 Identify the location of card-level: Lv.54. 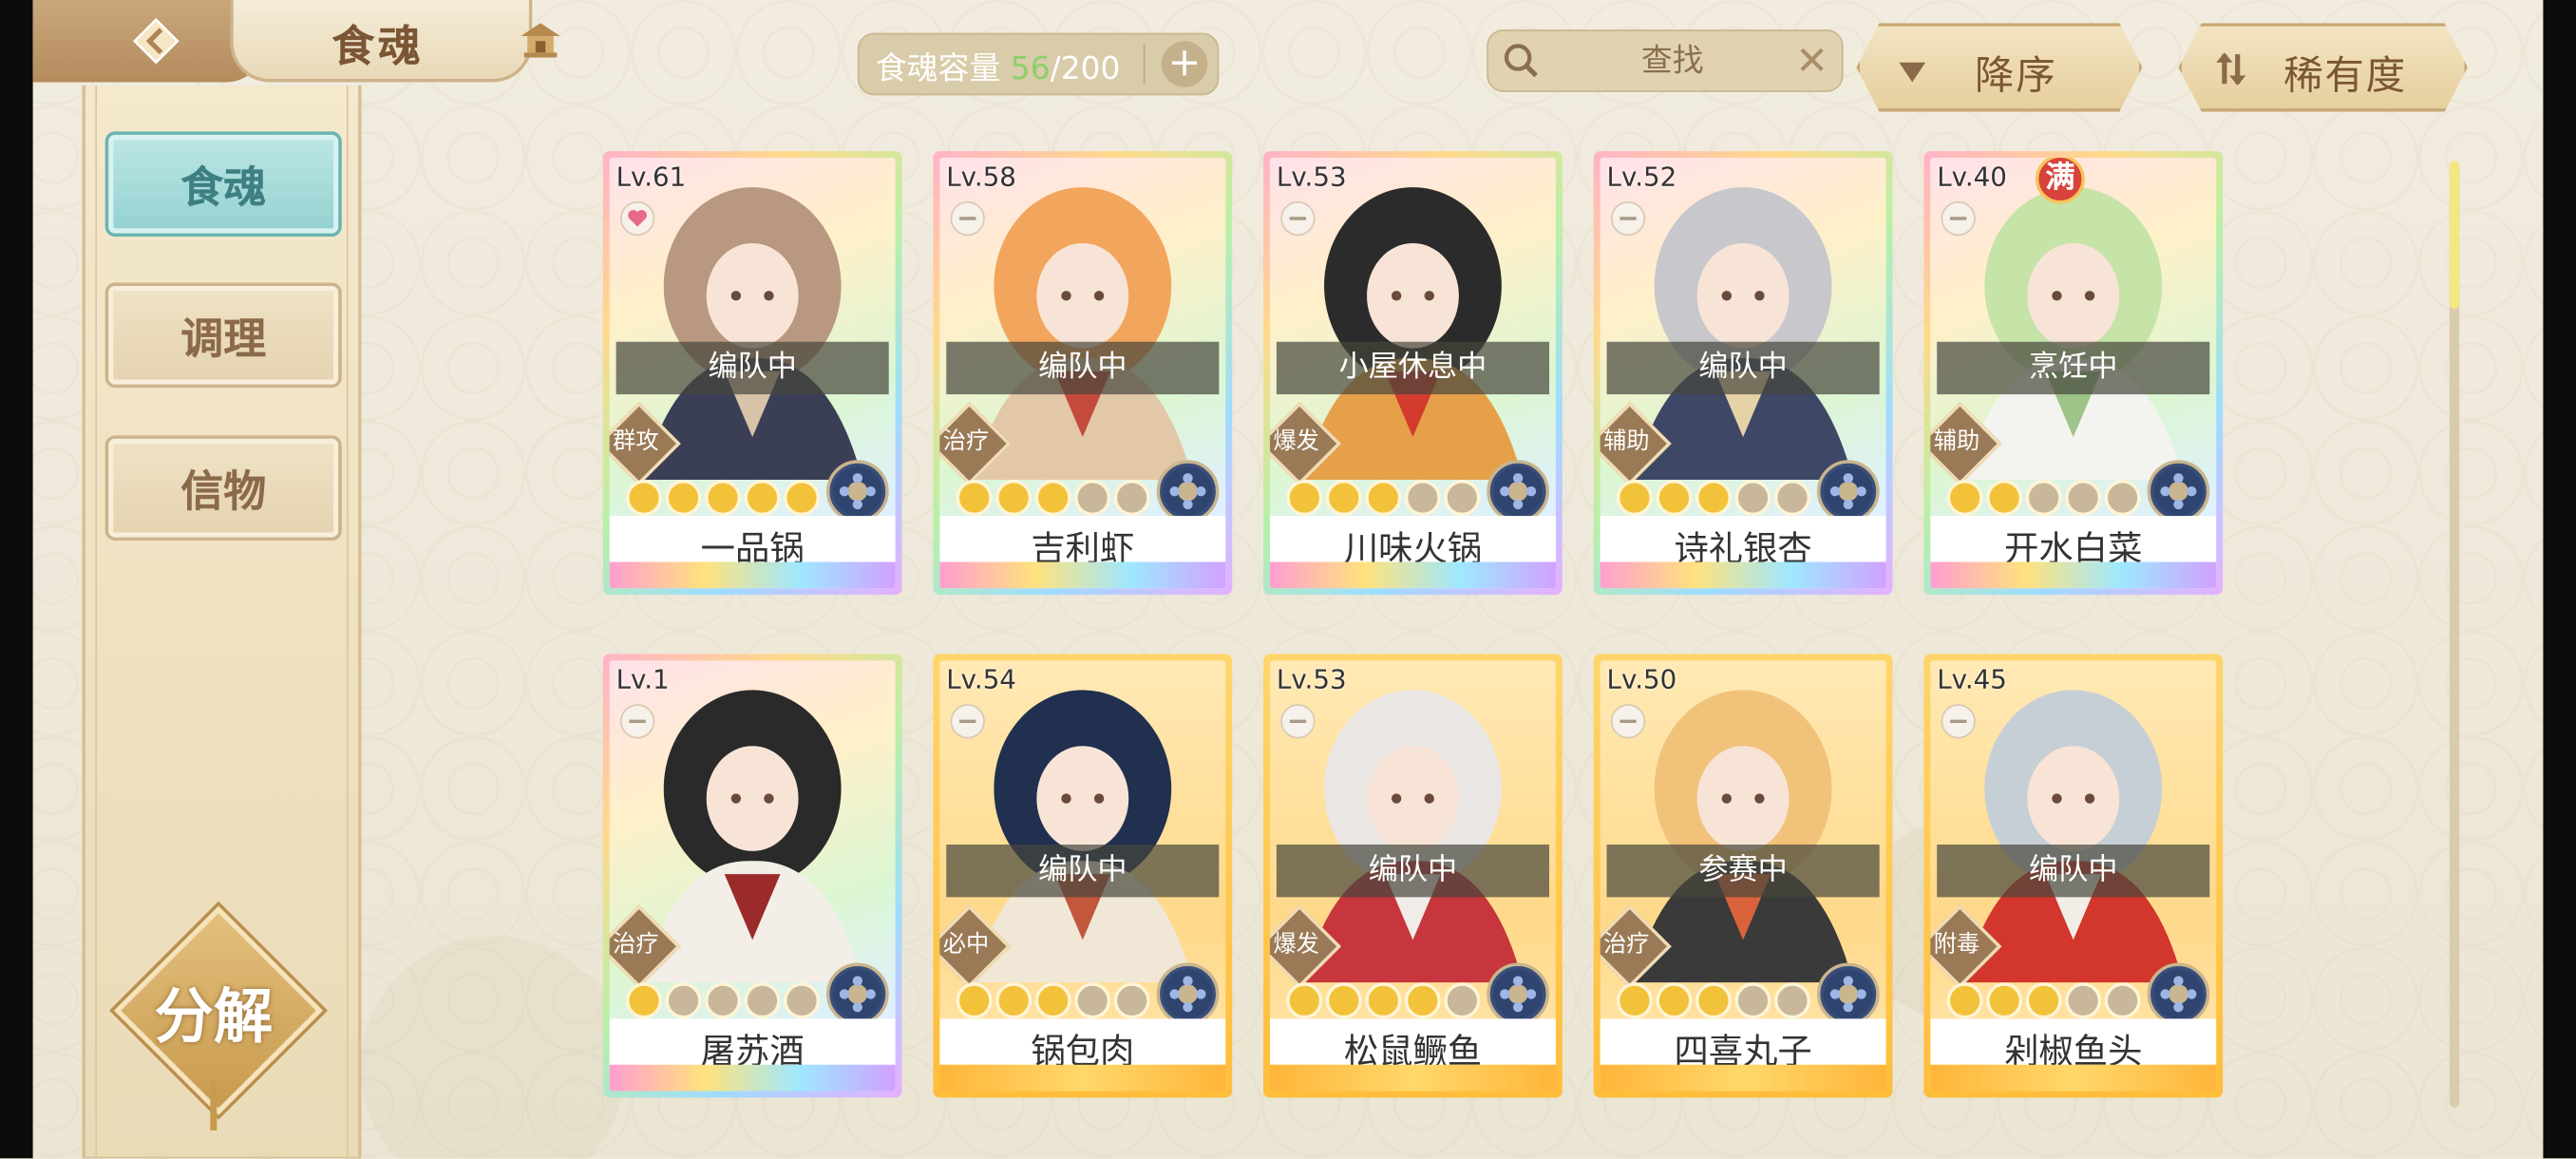
(981, 679).